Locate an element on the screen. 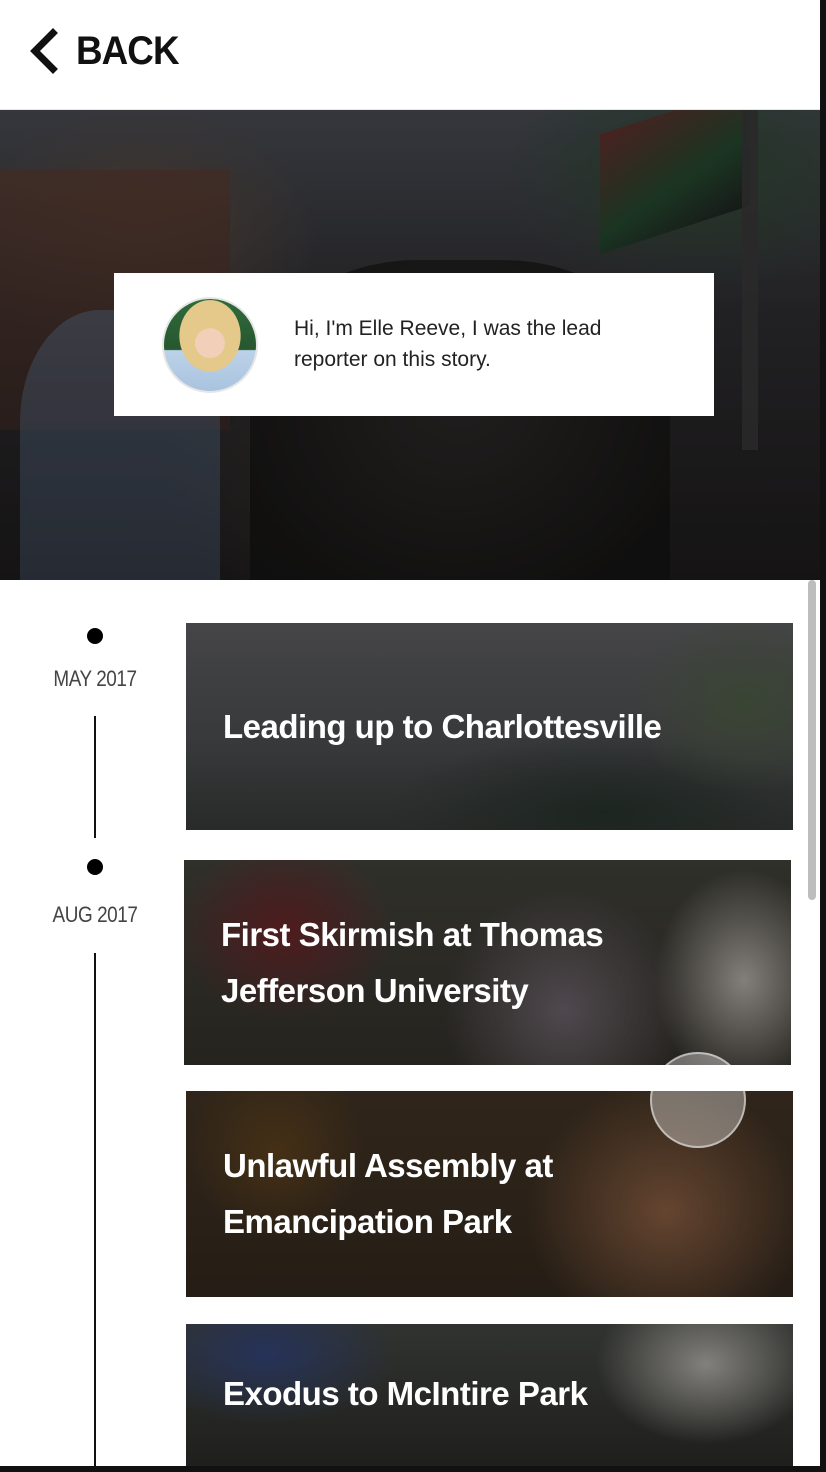 Image resolution: width=826 pixels, height=1472 pixels. story-title: Exodus to McIntire Park is located at coordinates (405, 1393).